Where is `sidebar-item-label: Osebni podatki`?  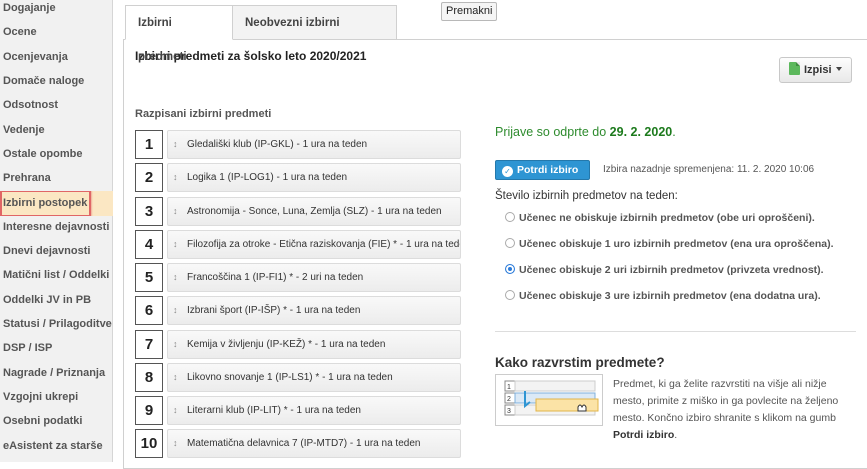 sidebar-item-label: Osebni podatki is located at coordinates (43, 421).